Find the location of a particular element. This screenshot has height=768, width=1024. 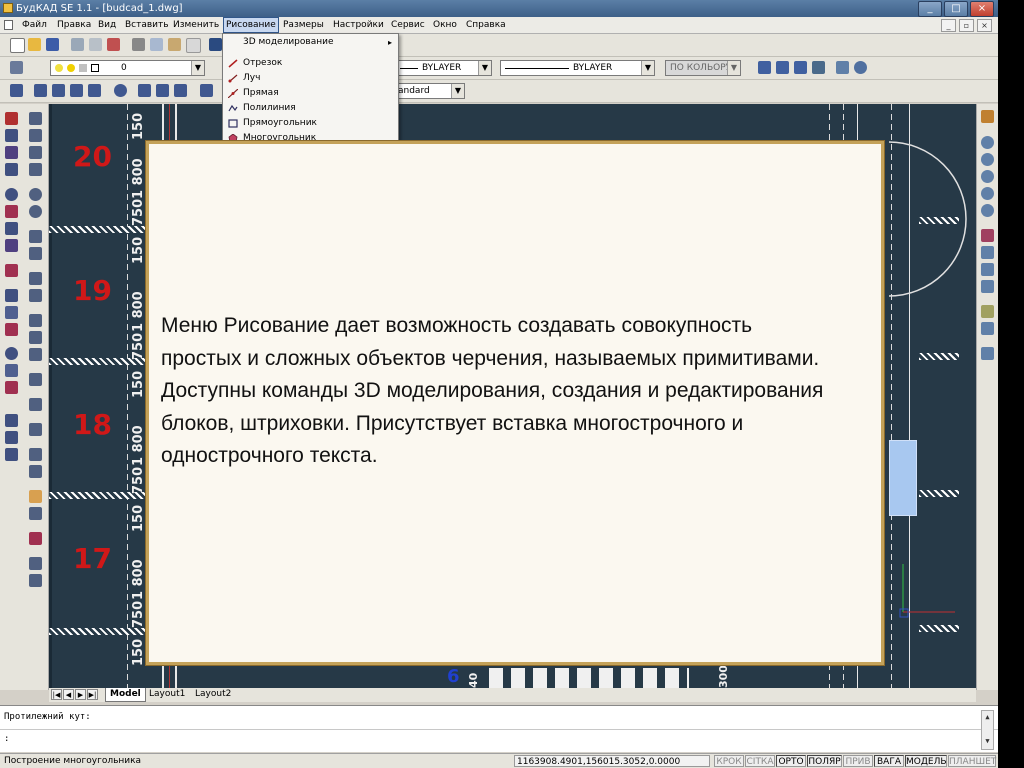

properties-small-icon is located at coordinates (35, 538).